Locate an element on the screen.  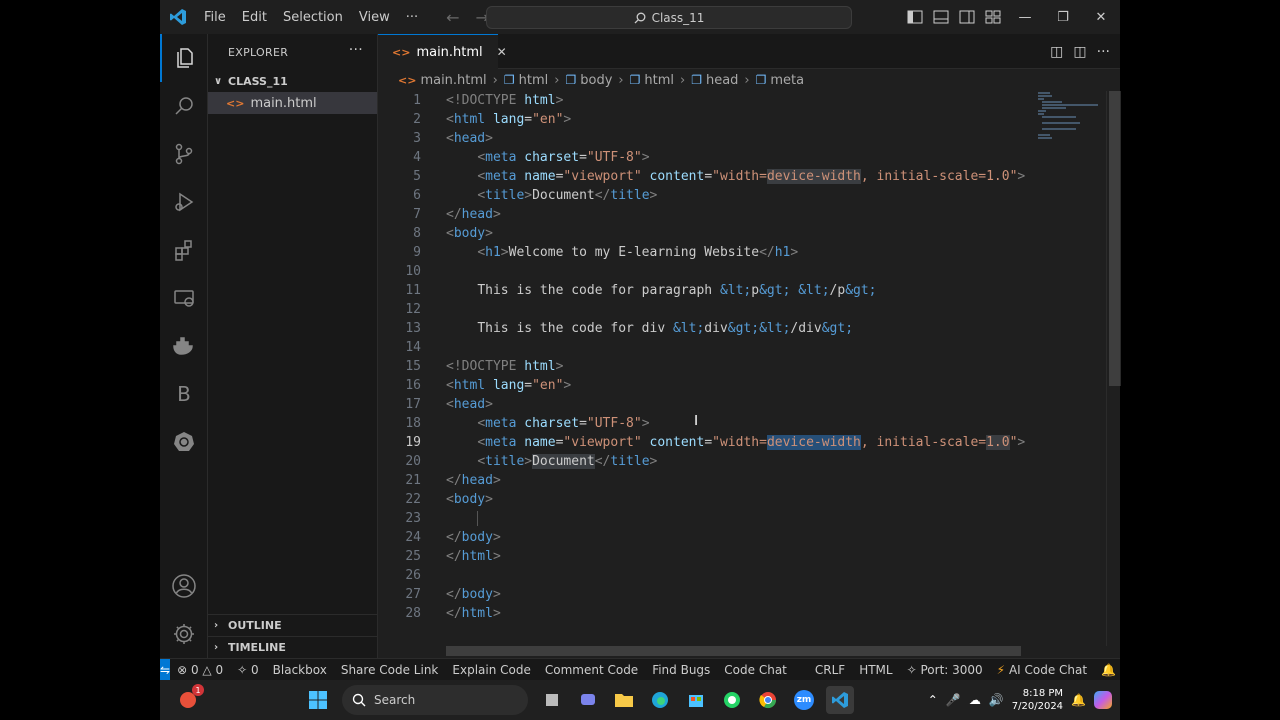
token: This is the code for paragraph is located at coordinates (598, 290).